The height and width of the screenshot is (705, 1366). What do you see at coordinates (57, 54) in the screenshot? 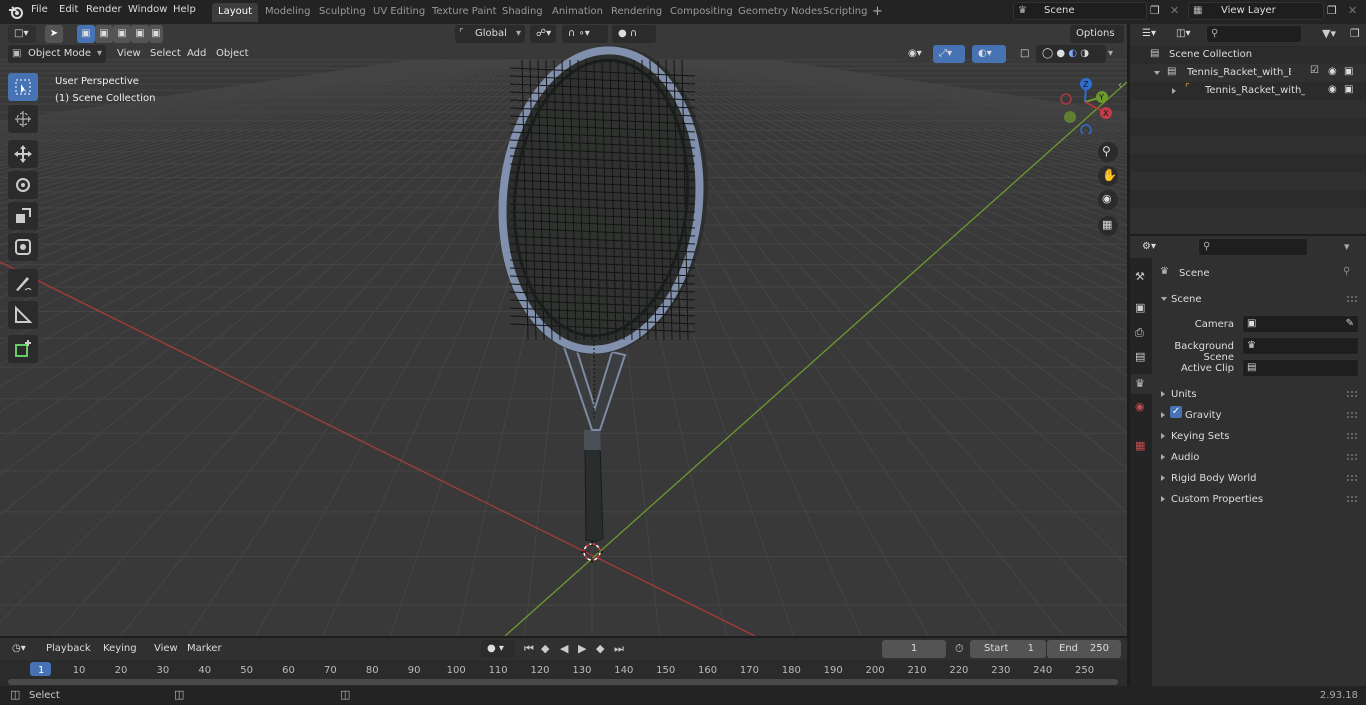
I see `mode-dropdown: ▣ Object Mode ▾` at bounding box center [57, 54].